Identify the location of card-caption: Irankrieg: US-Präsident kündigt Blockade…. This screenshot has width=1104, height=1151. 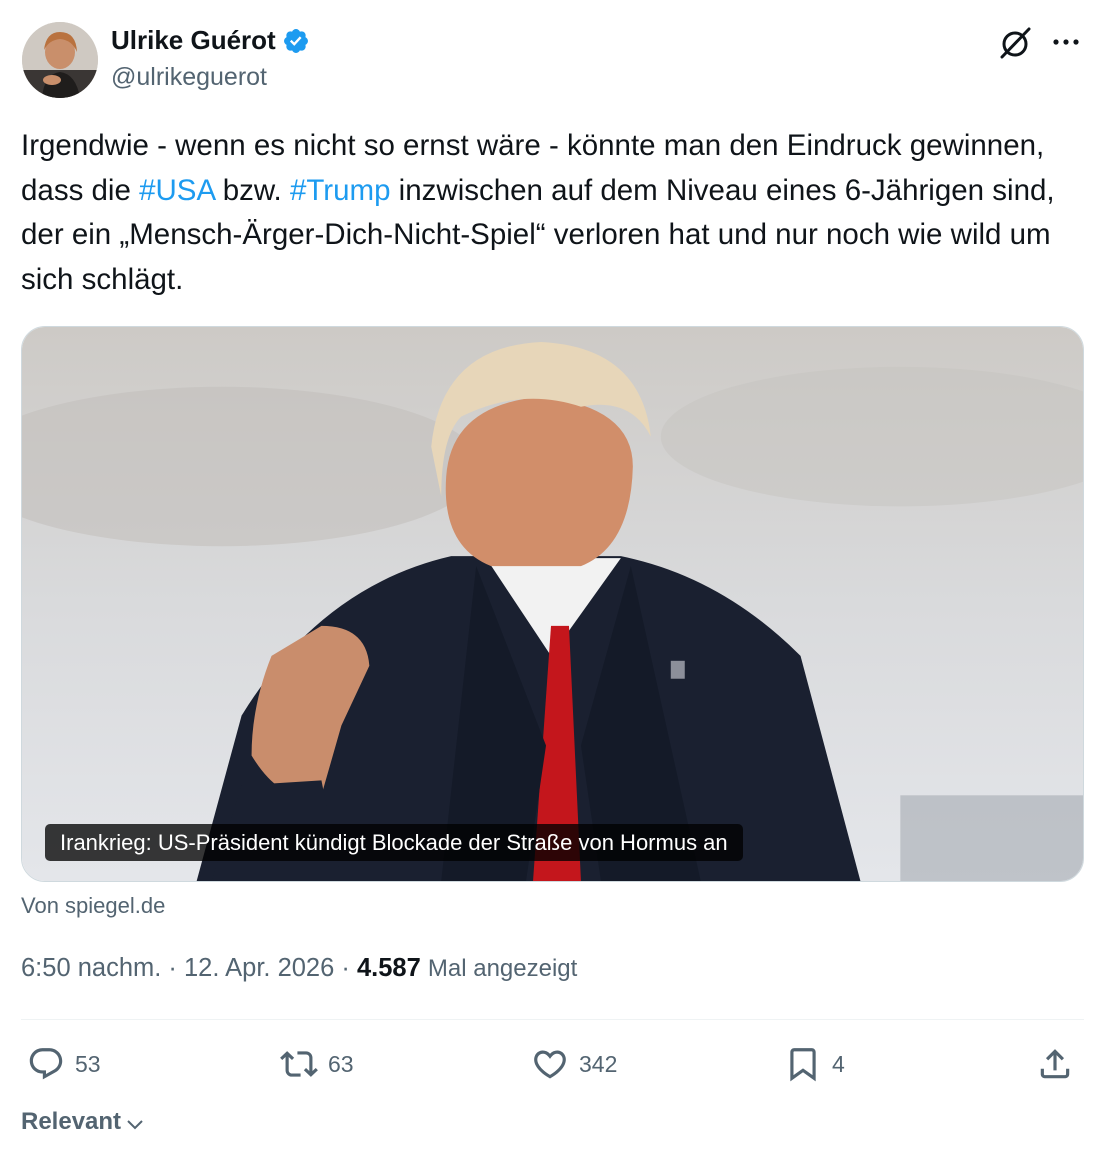
(394, 842).